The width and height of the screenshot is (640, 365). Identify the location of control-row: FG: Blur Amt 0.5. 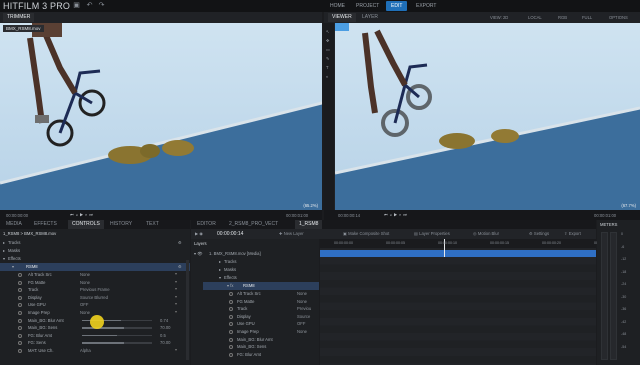
(95, 336).